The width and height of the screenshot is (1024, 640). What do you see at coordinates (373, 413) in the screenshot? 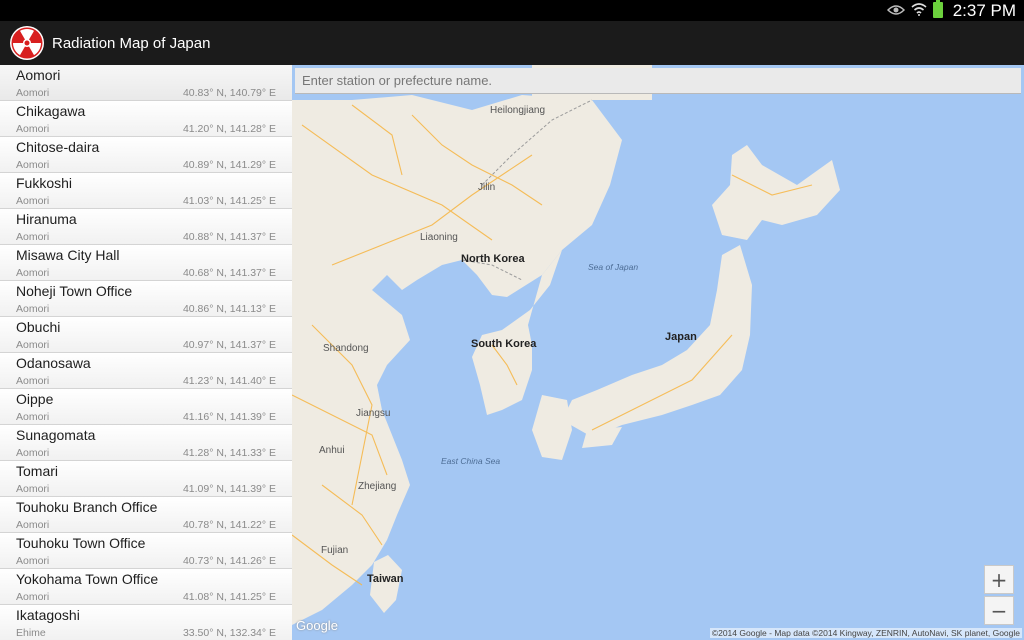
I see `map-label-jiangsu: Jiangsu` at bounding box center [373, 413].